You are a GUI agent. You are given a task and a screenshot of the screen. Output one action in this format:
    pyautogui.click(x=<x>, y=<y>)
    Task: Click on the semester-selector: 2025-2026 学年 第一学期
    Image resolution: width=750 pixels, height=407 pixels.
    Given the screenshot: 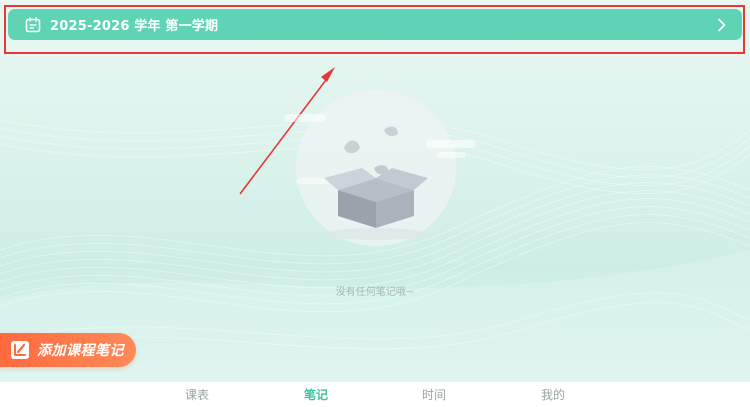 What is the action you would take?
    pyautogui.click(x=375, y=24)
    